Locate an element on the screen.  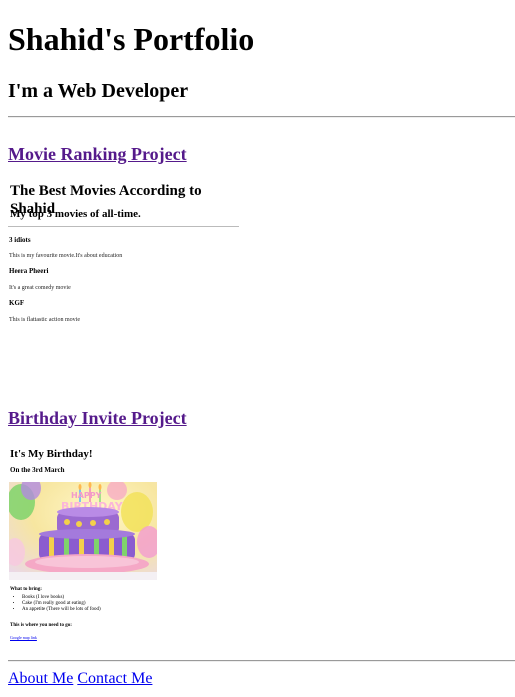
movie-description: This is flattastic action movie is located at coordinates (44, 320).